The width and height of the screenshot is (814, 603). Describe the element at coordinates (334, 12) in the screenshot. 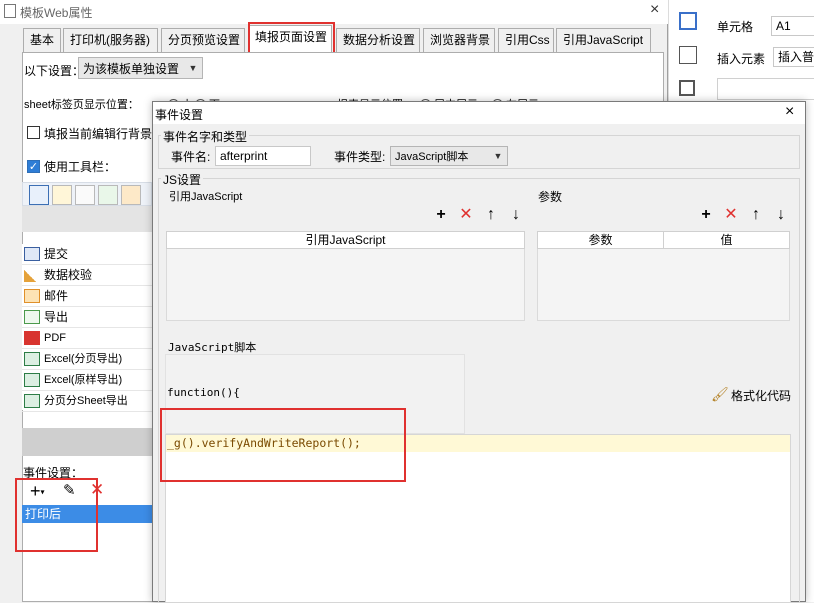

I see `title-bar: 模板Web属性 ×` at that location.